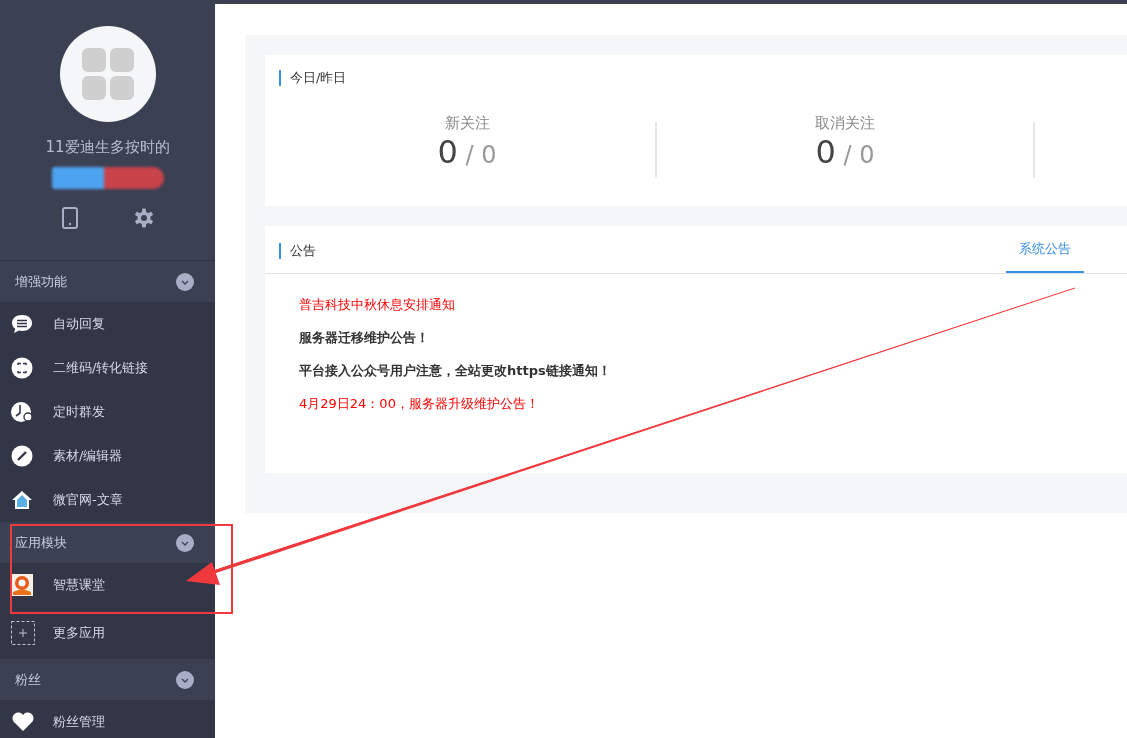 The width and height of the screenshot is (1127, 738). I want to click on notice-link: 平台接入公众号用户注意，全站更改https链接通知！, so click(713, 371).